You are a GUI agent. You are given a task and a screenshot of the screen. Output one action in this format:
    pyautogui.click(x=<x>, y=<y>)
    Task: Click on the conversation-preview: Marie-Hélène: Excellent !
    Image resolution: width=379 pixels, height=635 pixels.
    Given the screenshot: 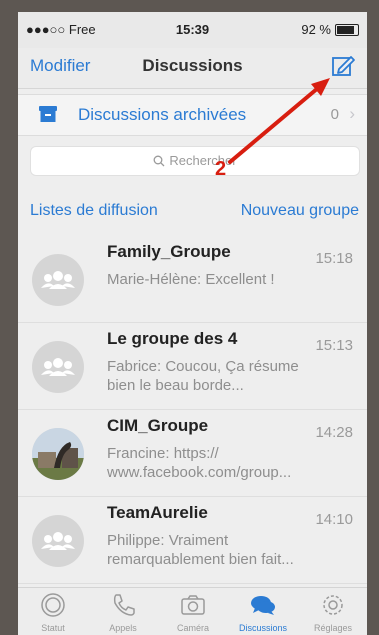 What is the action you would take?
    pyautogui.click(x=191, y=279)
    